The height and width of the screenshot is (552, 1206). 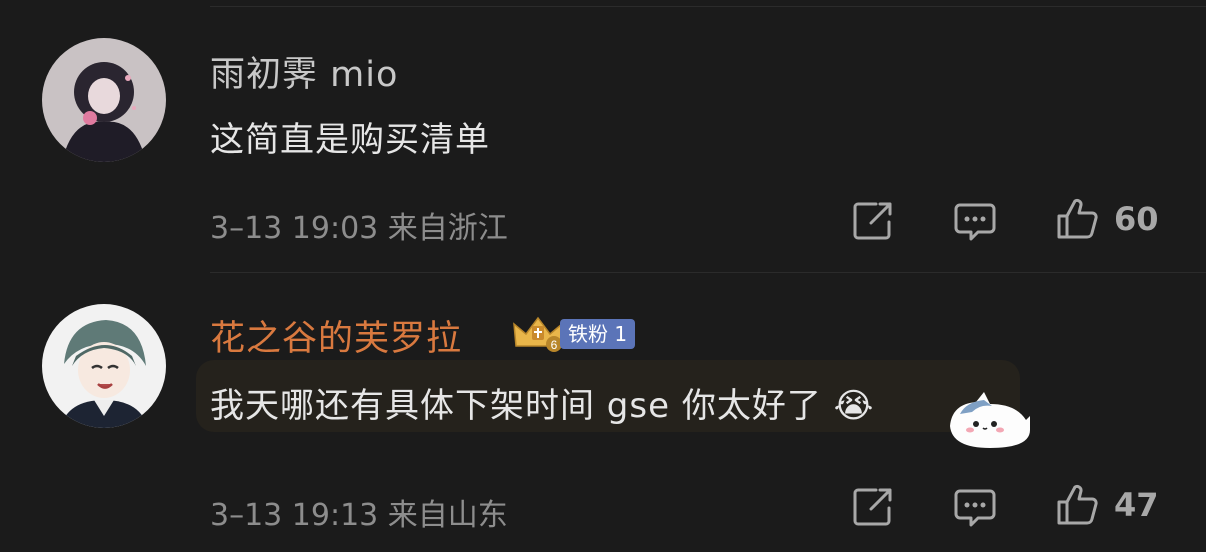 What do you see at coordinates (1136, 219) in the screenshot?
I see `like-count: 60` at bounding box center [1136, 219].